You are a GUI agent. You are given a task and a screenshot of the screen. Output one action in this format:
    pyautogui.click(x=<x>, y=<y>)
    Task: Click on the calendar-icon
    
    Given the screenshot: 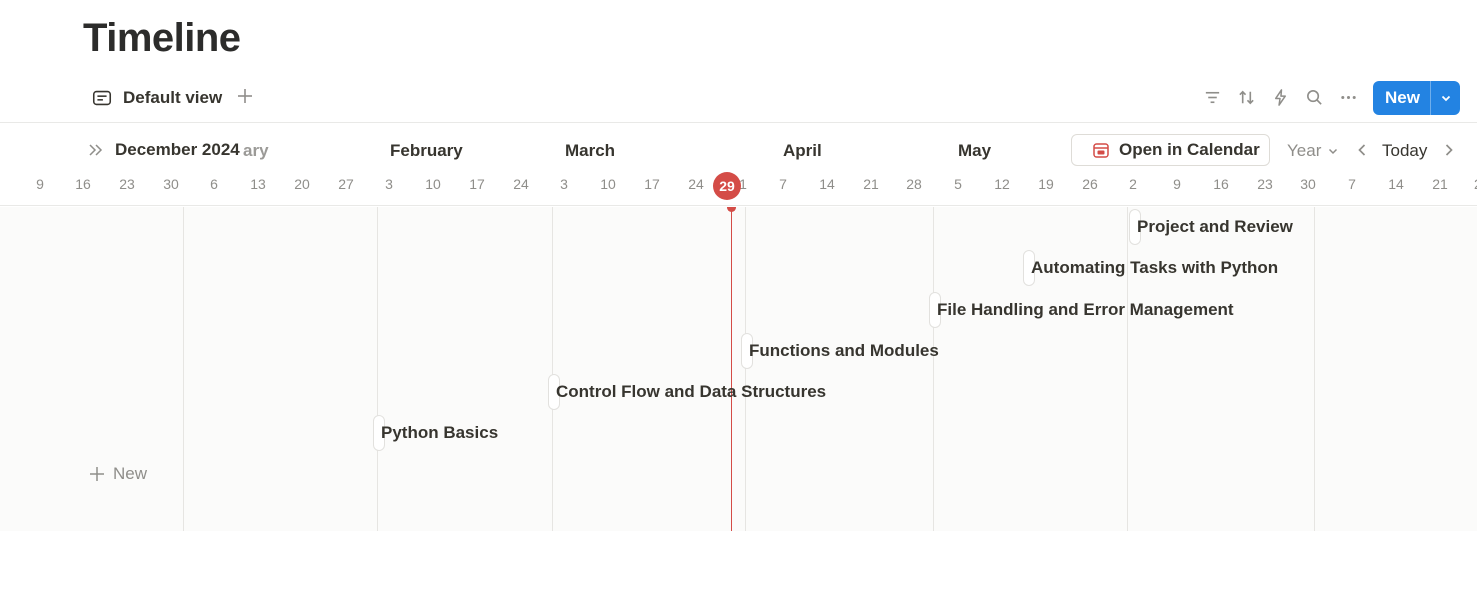 What is the action you would take?
    pyautogui.click(x=1101, y=150)
    